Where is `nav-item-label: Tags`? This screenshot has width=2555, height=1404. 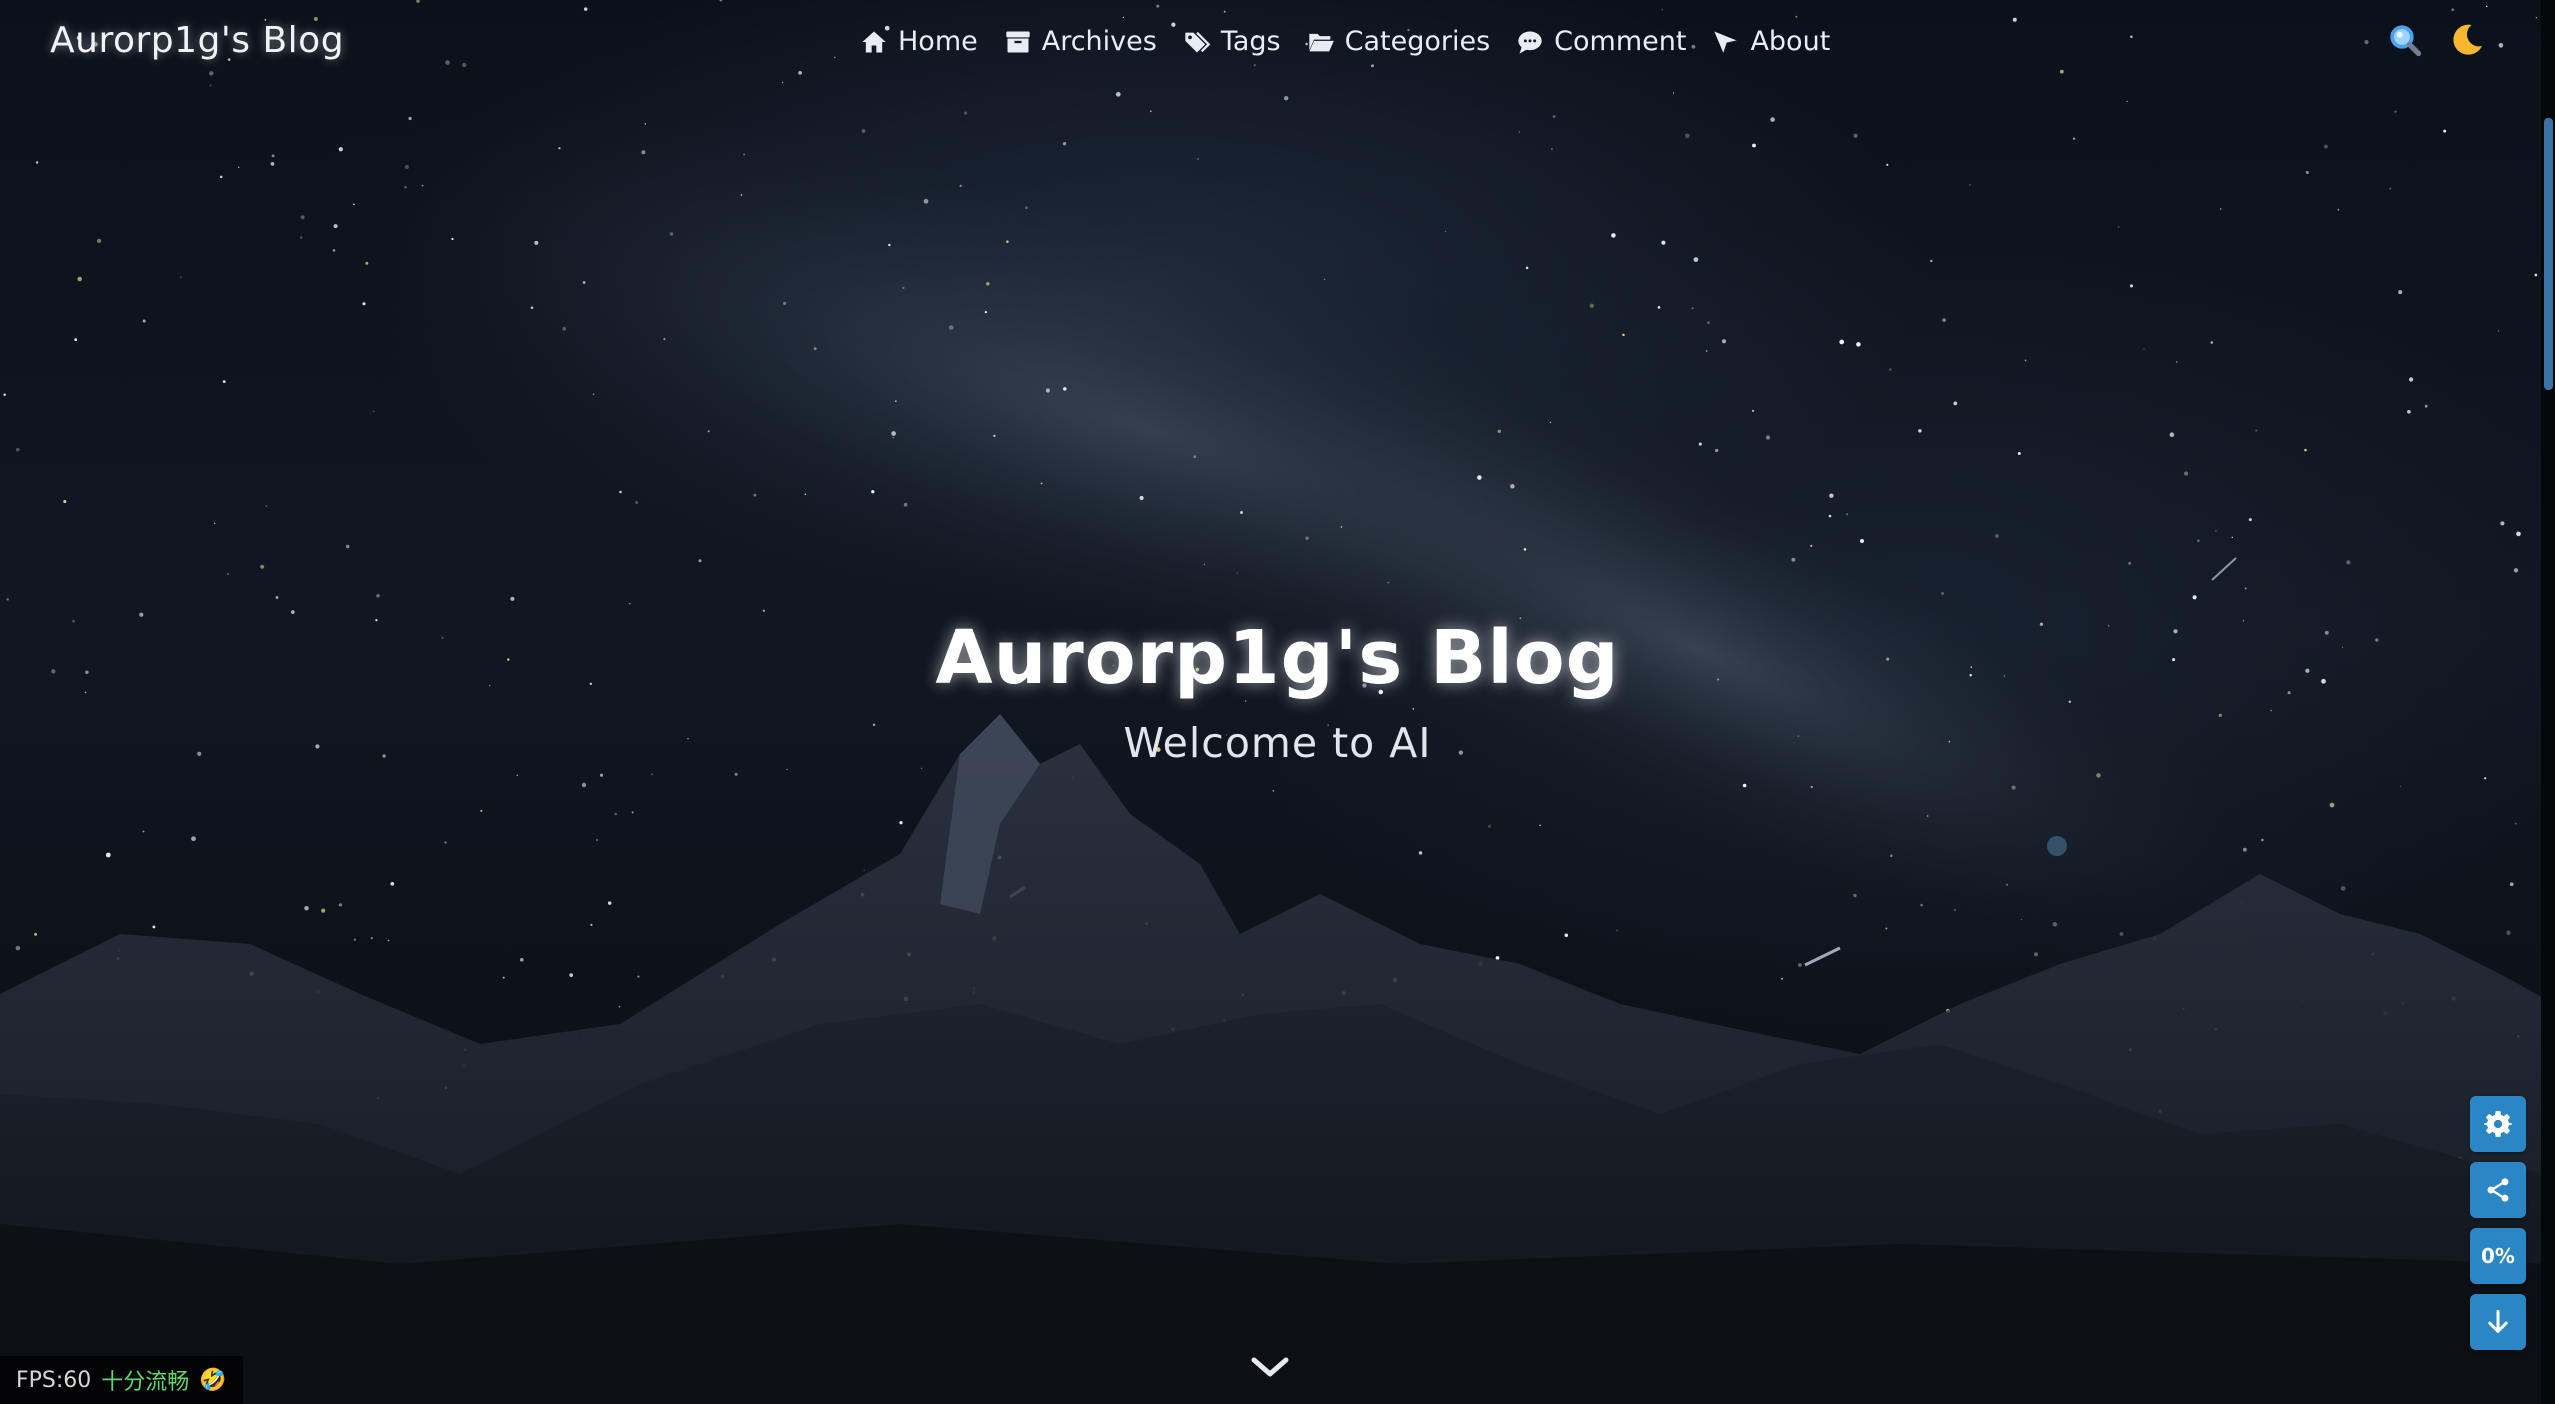 nav-item-label: Tags is located at coordinates (1250, 41).